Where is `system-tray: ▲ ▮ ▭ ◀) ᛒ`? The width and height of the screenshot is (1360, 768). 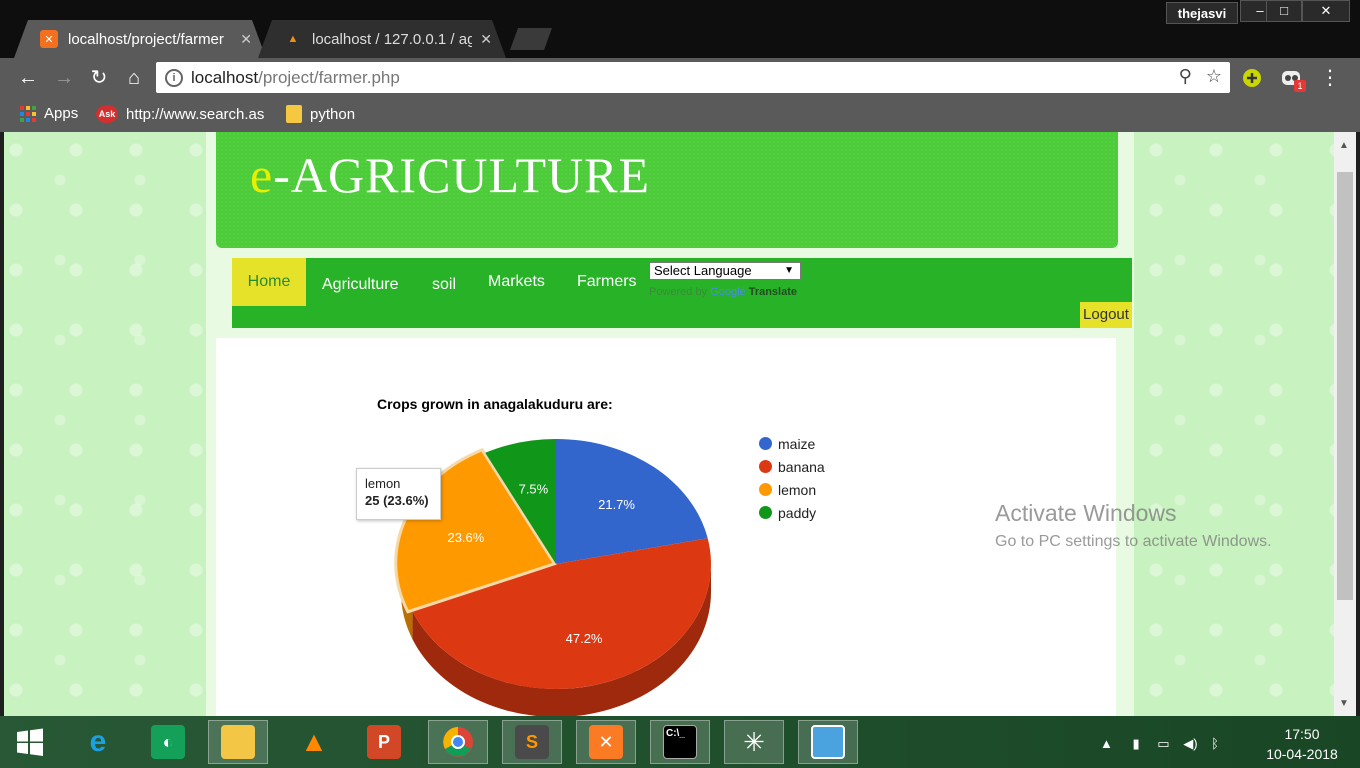
system-tray: ▲ ▮ ▭ ◀) ᛒ is located at coordinates (1159, 744).